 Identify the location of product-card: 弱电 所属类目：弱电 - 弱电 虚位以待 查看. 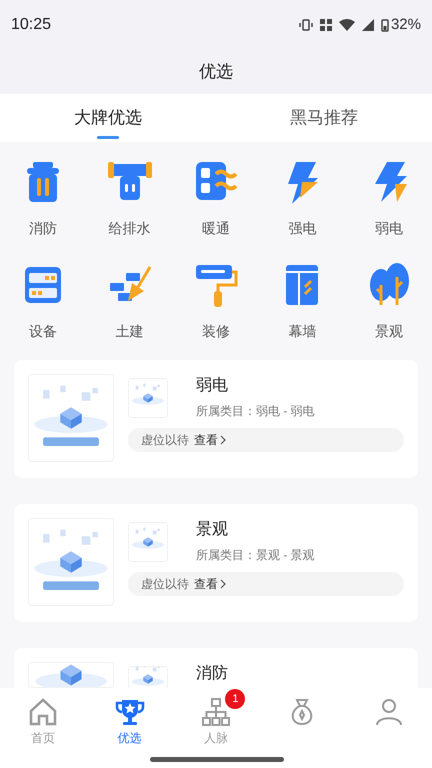
(216, 419).